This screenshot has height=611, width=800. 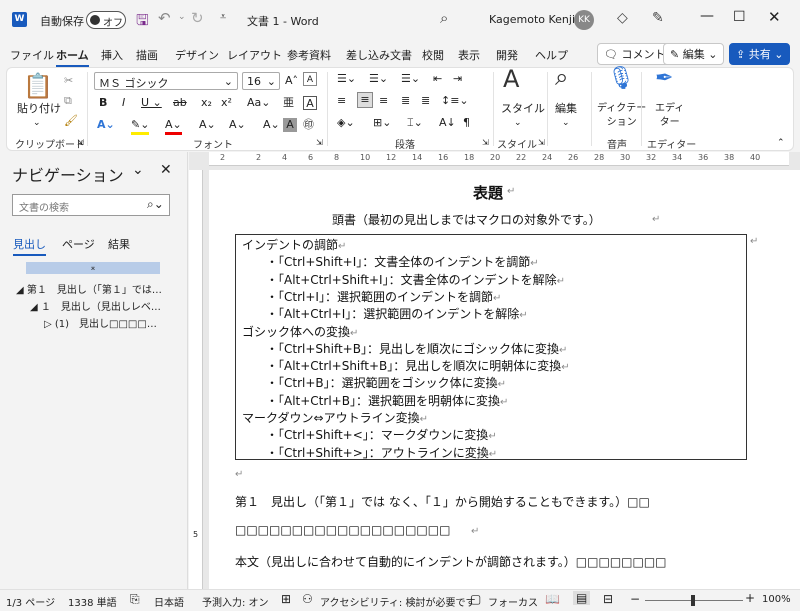 What do you see at coordinates (425, 101) in the screenshot?
I see `distribute-icon: ≣` at bounding box center [425, 101].